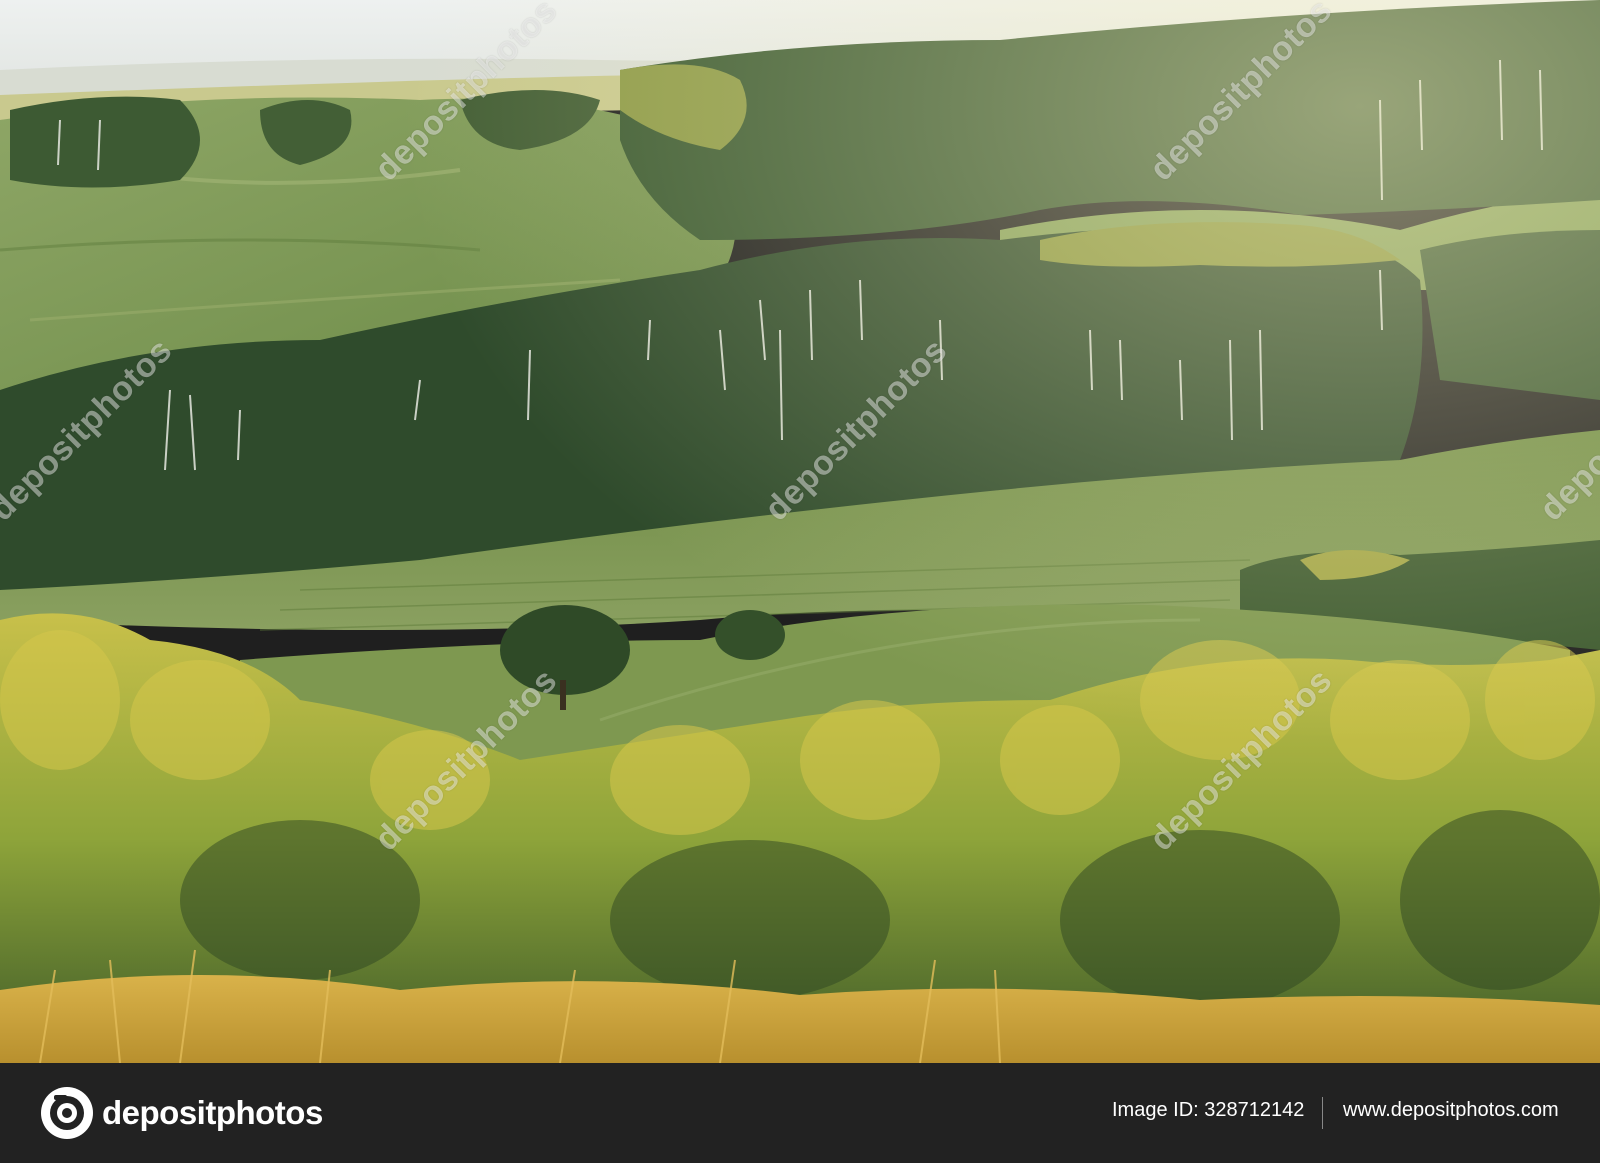  I want to click on footer-divider, so click(1322, 1113).